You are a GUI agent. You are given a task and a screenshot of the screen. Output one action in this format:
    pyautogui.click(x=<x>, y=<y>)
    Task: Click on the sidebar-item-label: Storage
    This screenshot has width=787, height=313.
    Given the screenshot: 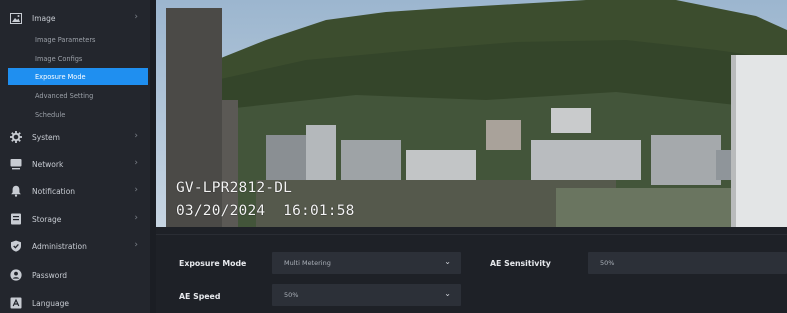 What is the action you would take?
    pyautogui.click(x=47, y=219)
    